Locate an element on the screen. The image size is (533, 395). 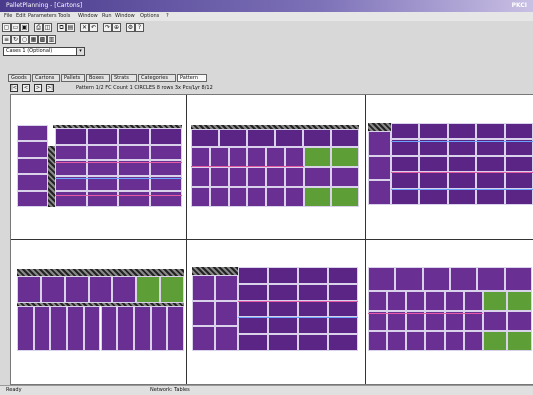
tab-pattern: Pattern is located at coordinates (192, 78).